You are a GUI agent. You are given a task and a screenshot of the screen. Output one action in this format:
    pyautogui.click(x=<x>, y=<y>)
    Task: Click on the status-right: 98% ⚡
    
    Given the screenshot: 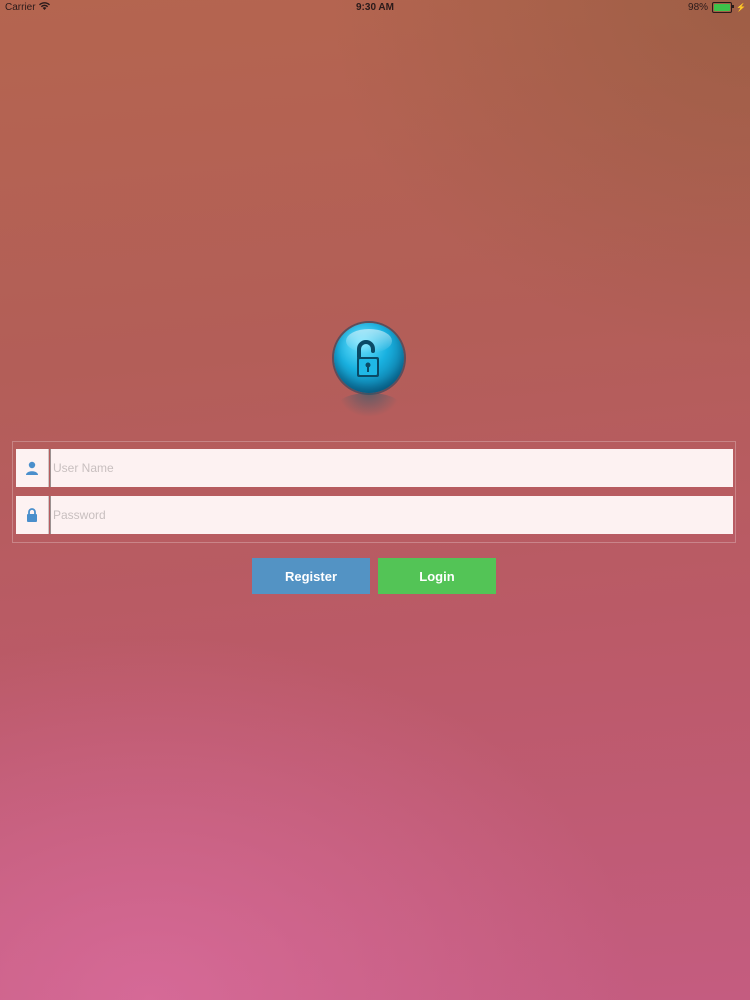 What is the action you would take?
    pyautogui.click(x=717, y=7)
    